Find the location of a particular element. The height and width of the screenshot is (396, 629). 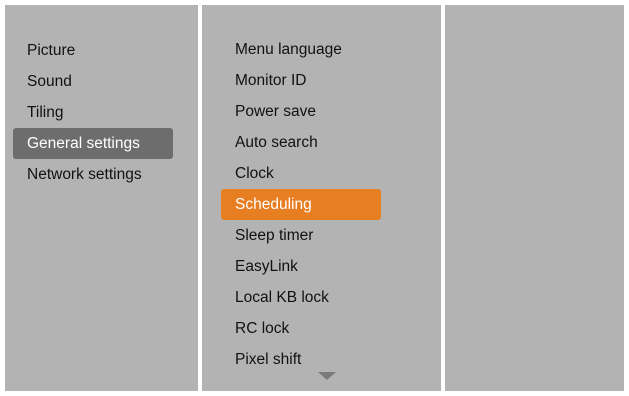

submenu-item-auto-search: Auto search is located at coordinates (301, 142).